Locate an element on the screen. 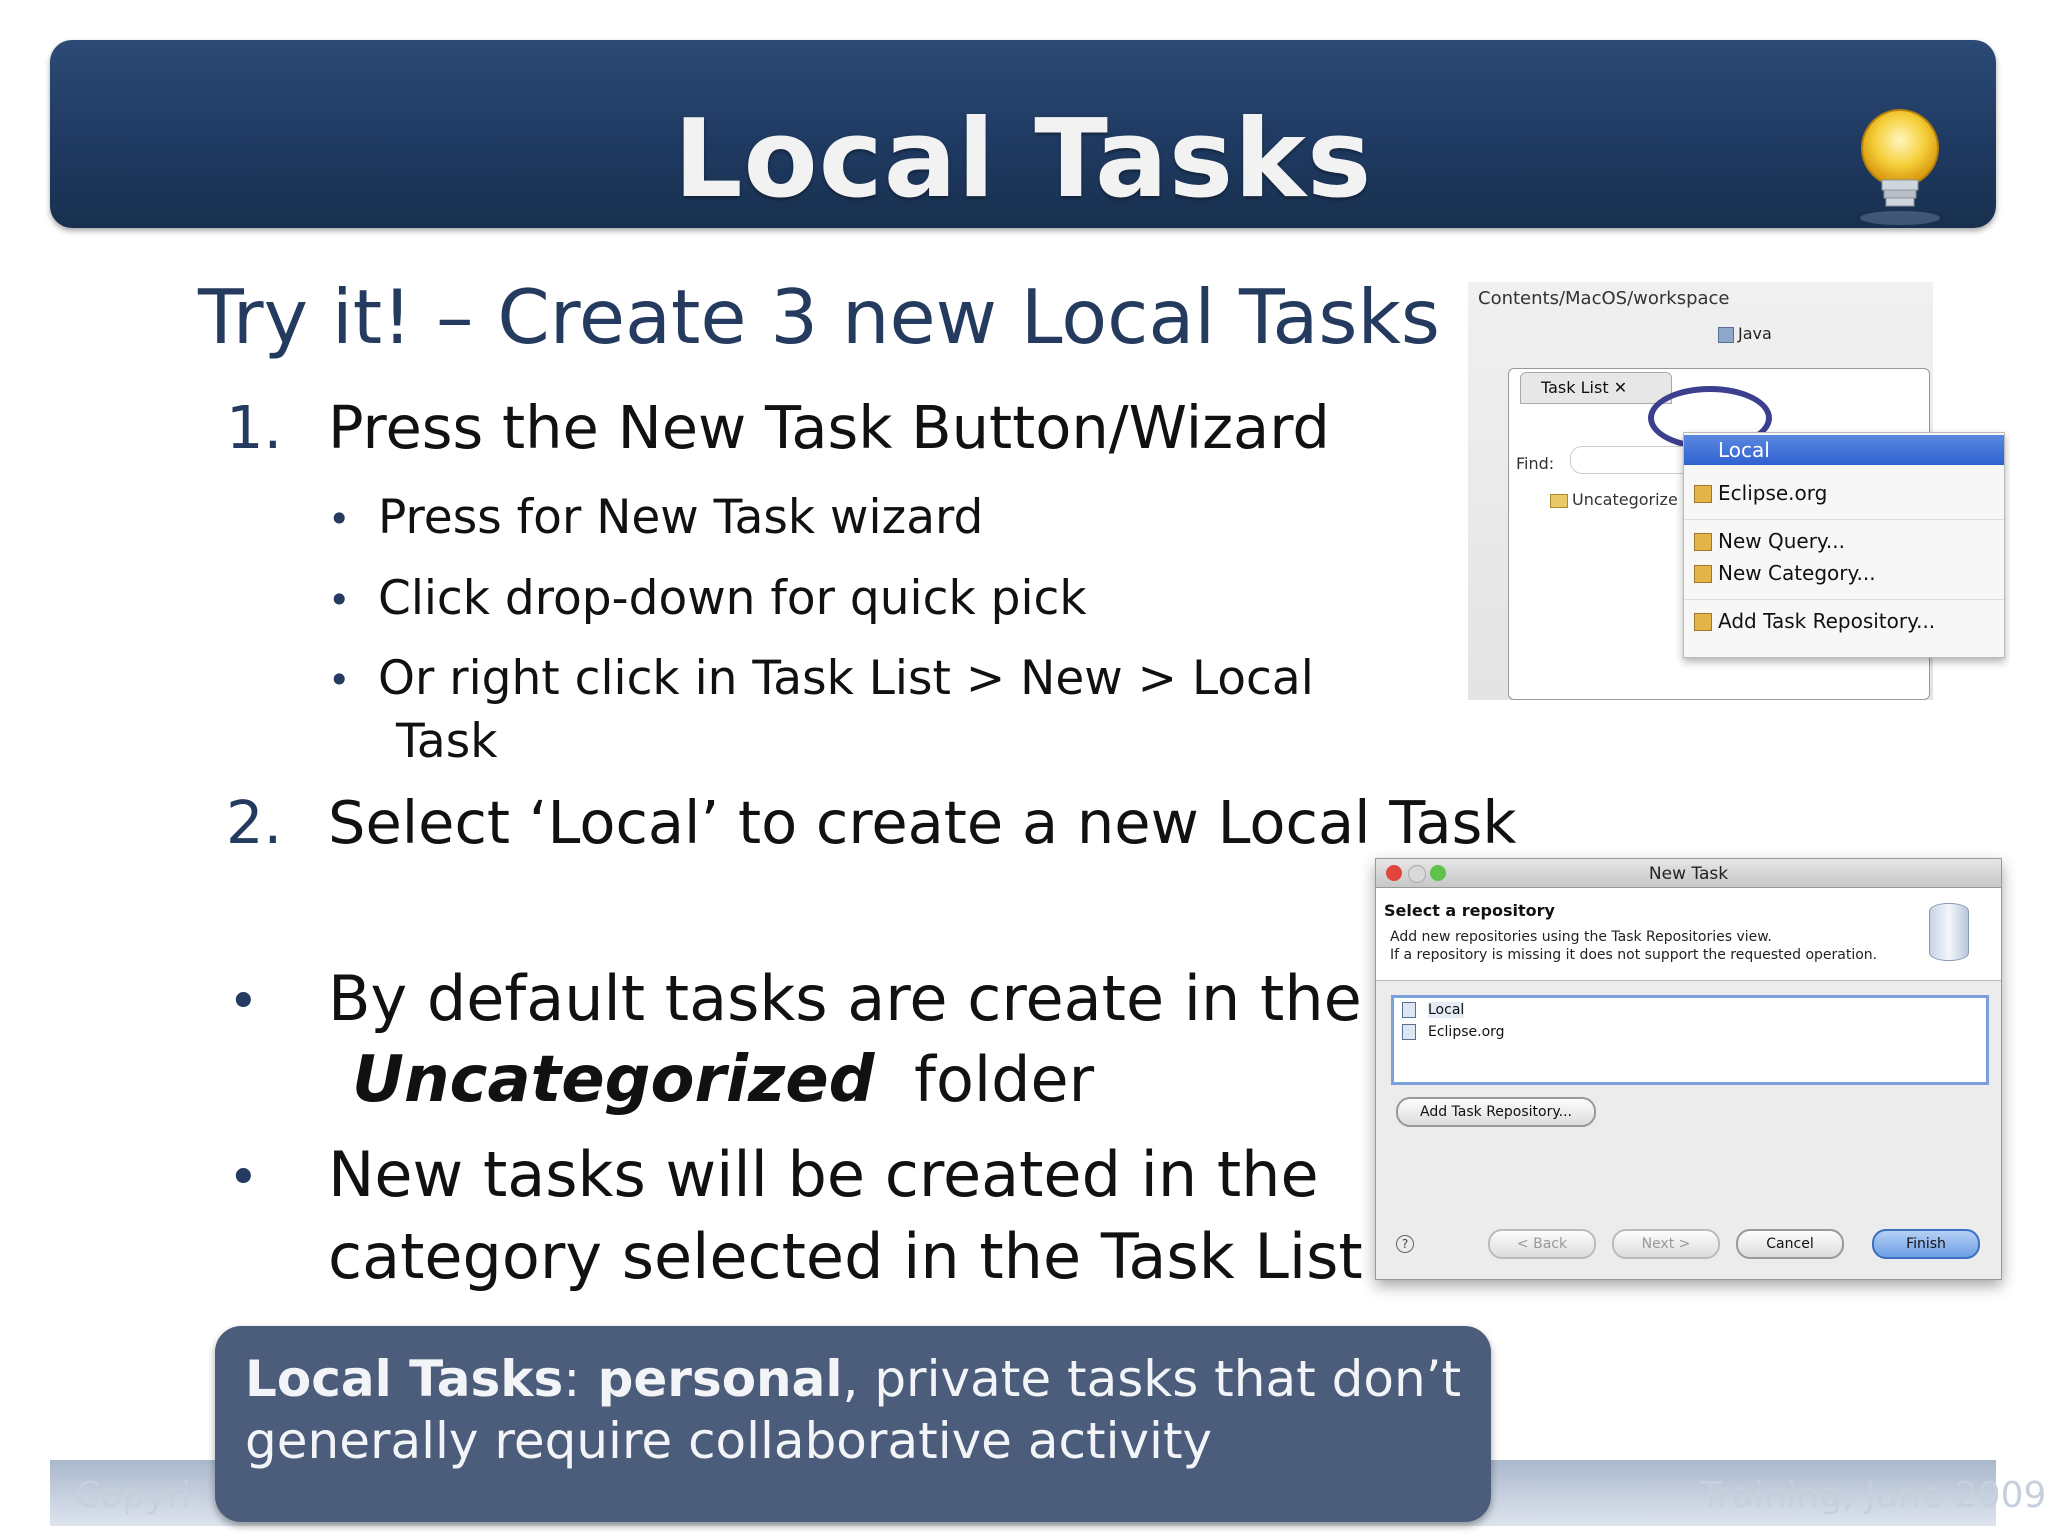  category-icon is located at coordinates (1703, 574).